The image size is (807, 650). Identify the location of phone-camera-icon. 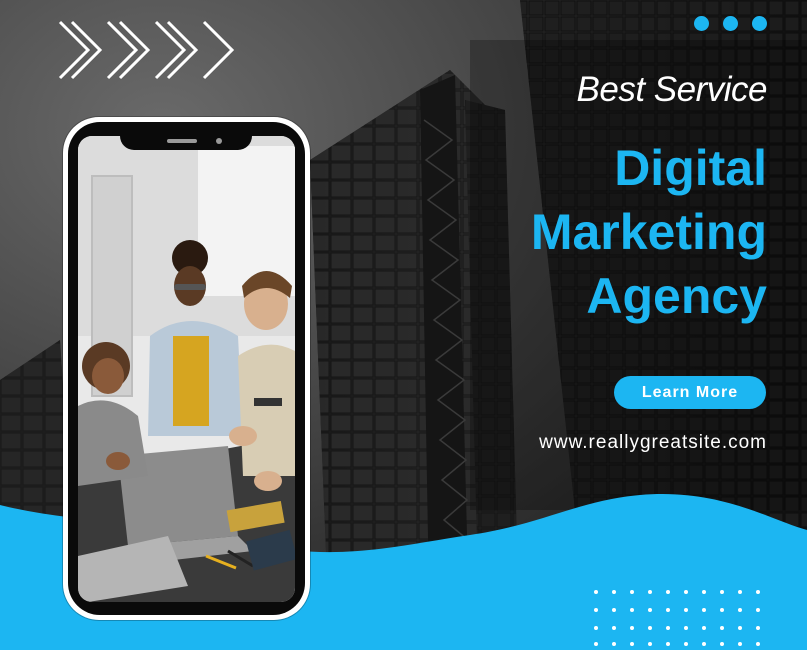
(219, 141).